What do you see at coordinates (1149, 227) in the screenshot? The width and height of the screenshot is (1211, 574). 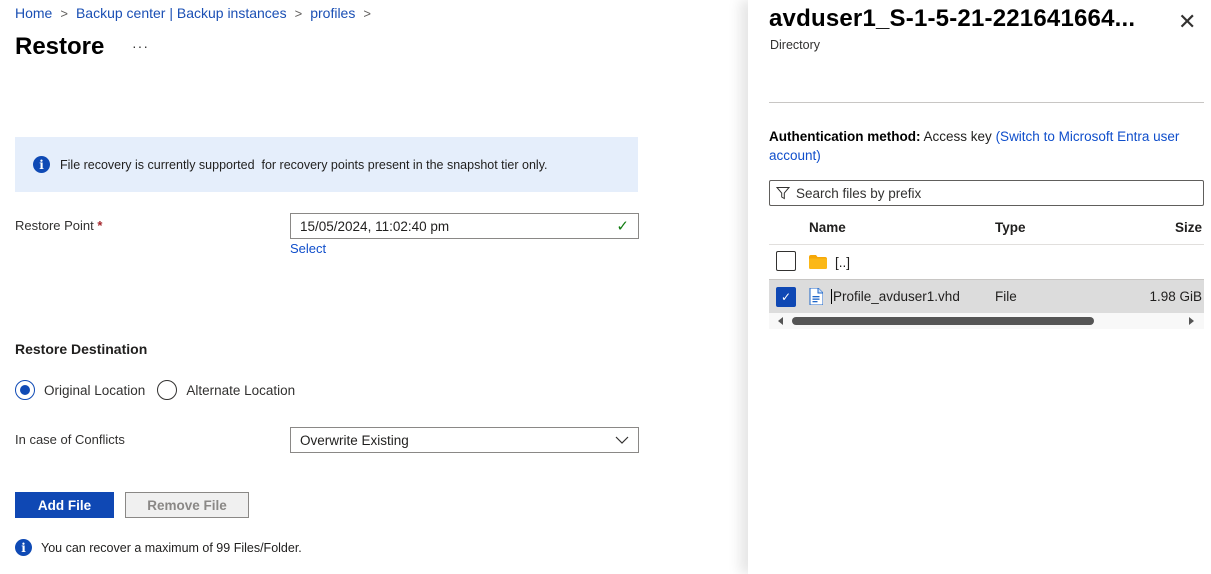 I see `column-header-size: Size` at bounding box center [1149, 227].